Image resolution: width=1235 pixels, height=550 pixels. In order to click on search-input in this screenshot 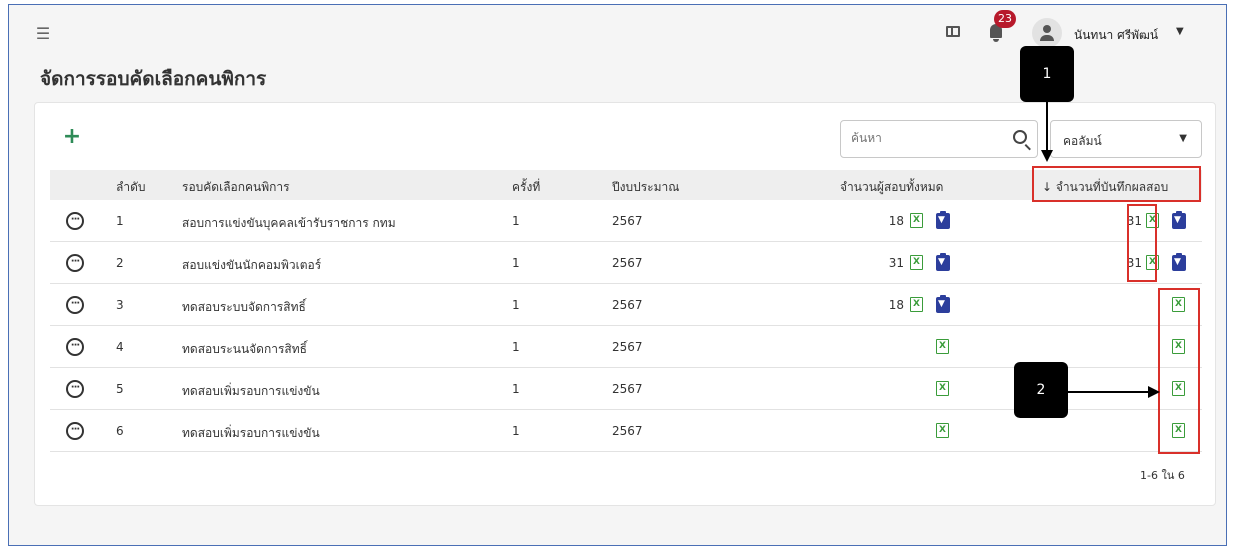, I will do `click(926, 138)`.